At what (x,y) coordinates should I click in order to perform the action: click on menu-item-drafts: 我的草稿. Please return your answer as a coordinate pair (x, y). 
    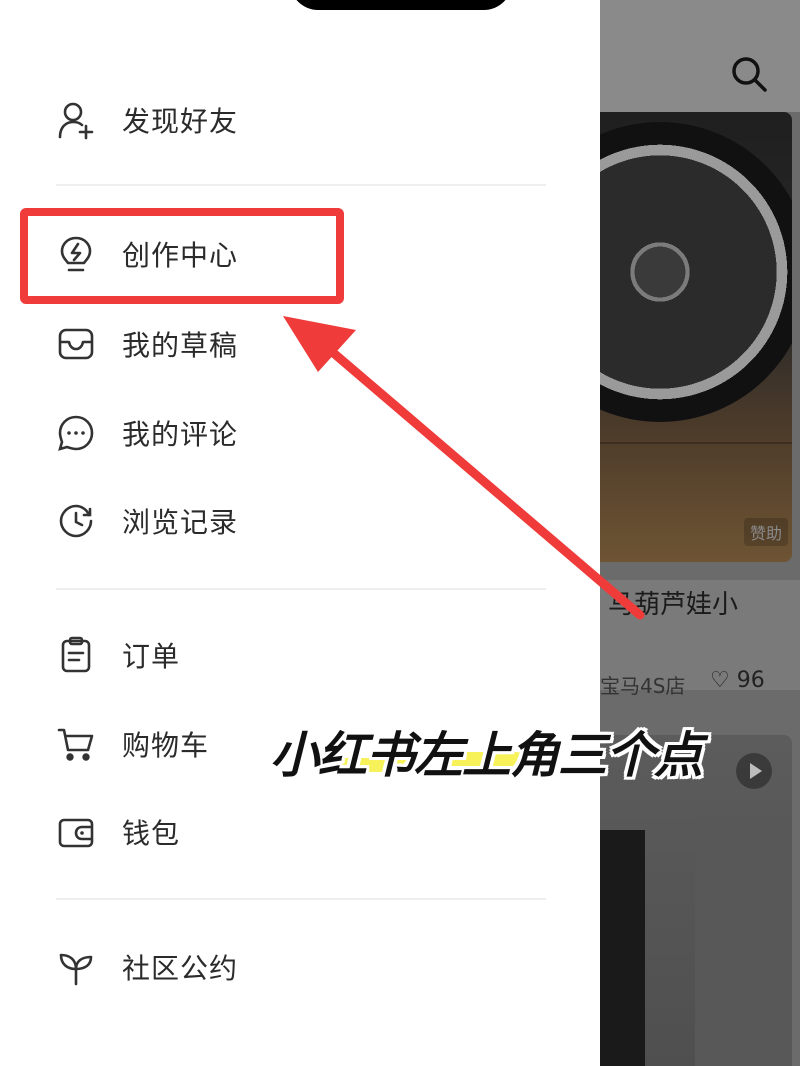
    Looking at the image, I should click on (147, 344).